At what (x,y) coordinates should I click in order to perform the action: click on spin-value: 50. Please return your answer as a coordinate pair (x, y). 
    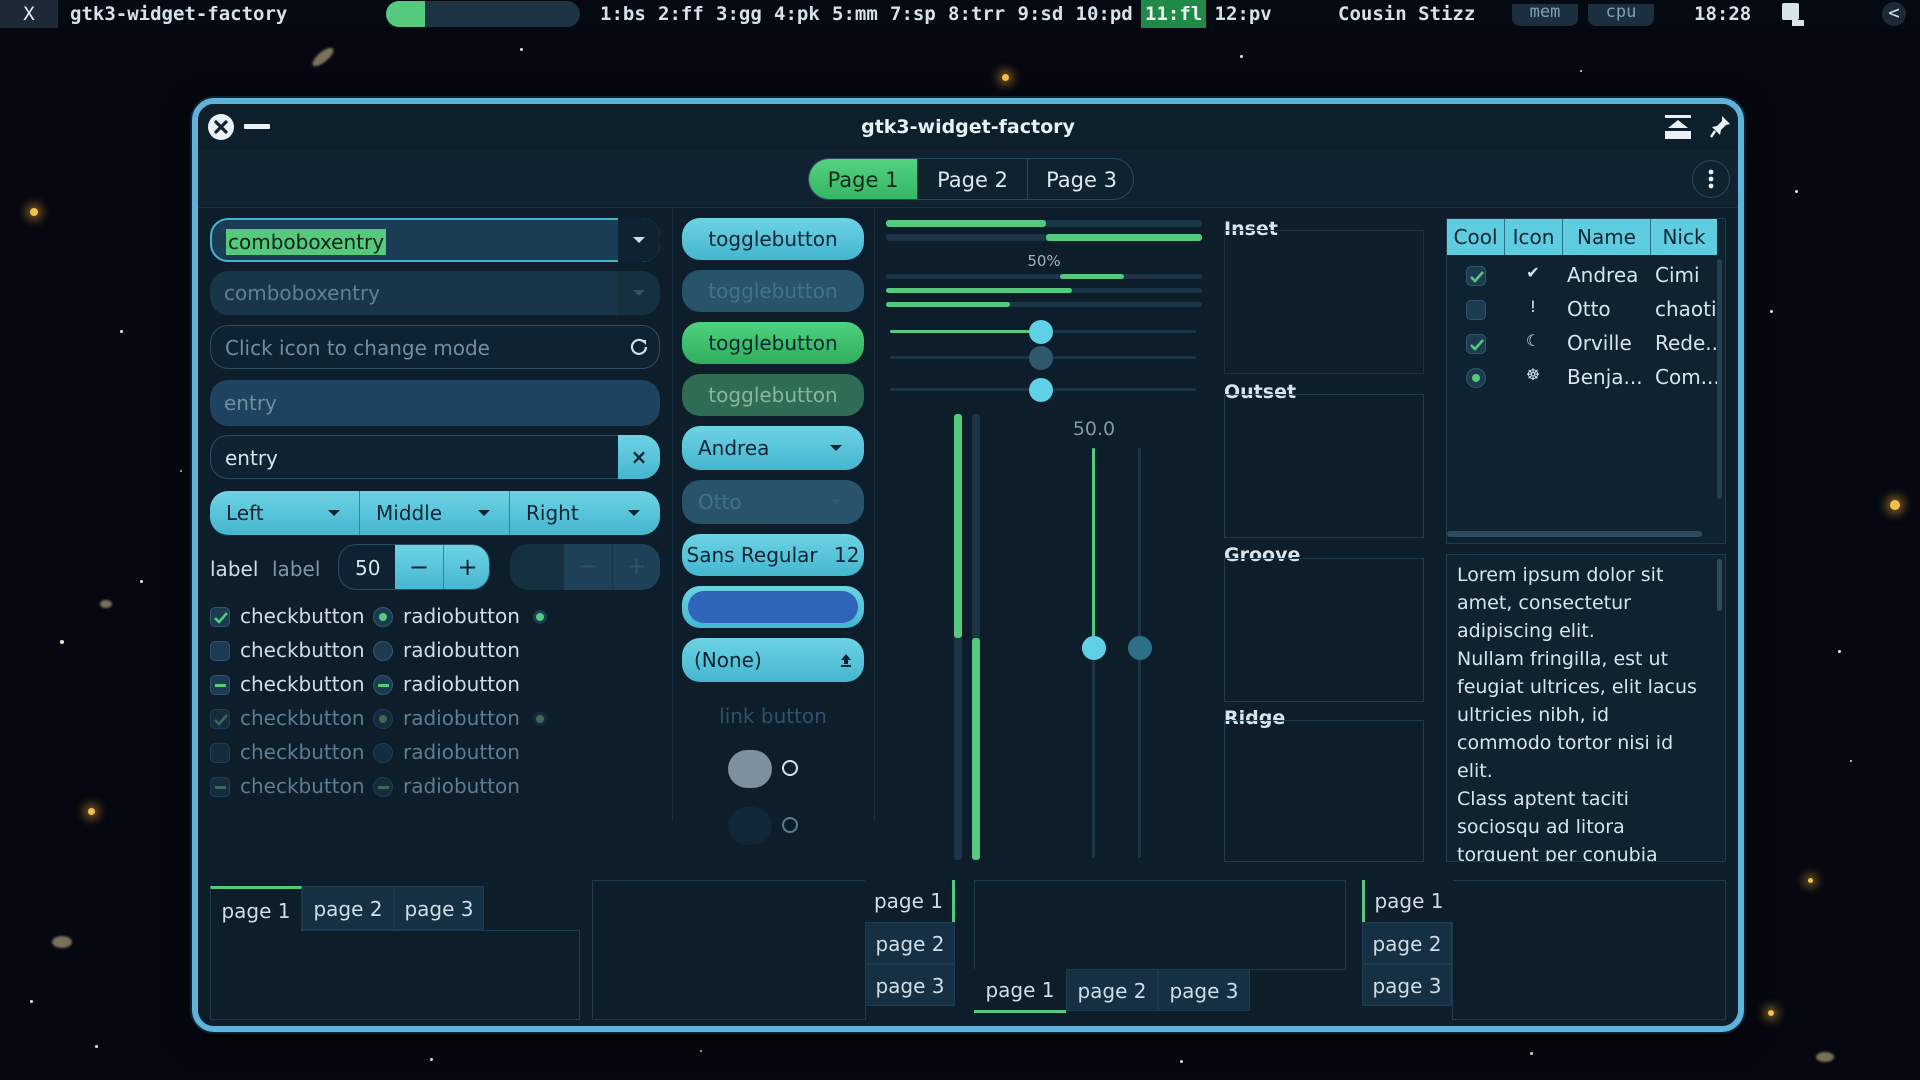
    Looking at the image, I should click on (367, 568).